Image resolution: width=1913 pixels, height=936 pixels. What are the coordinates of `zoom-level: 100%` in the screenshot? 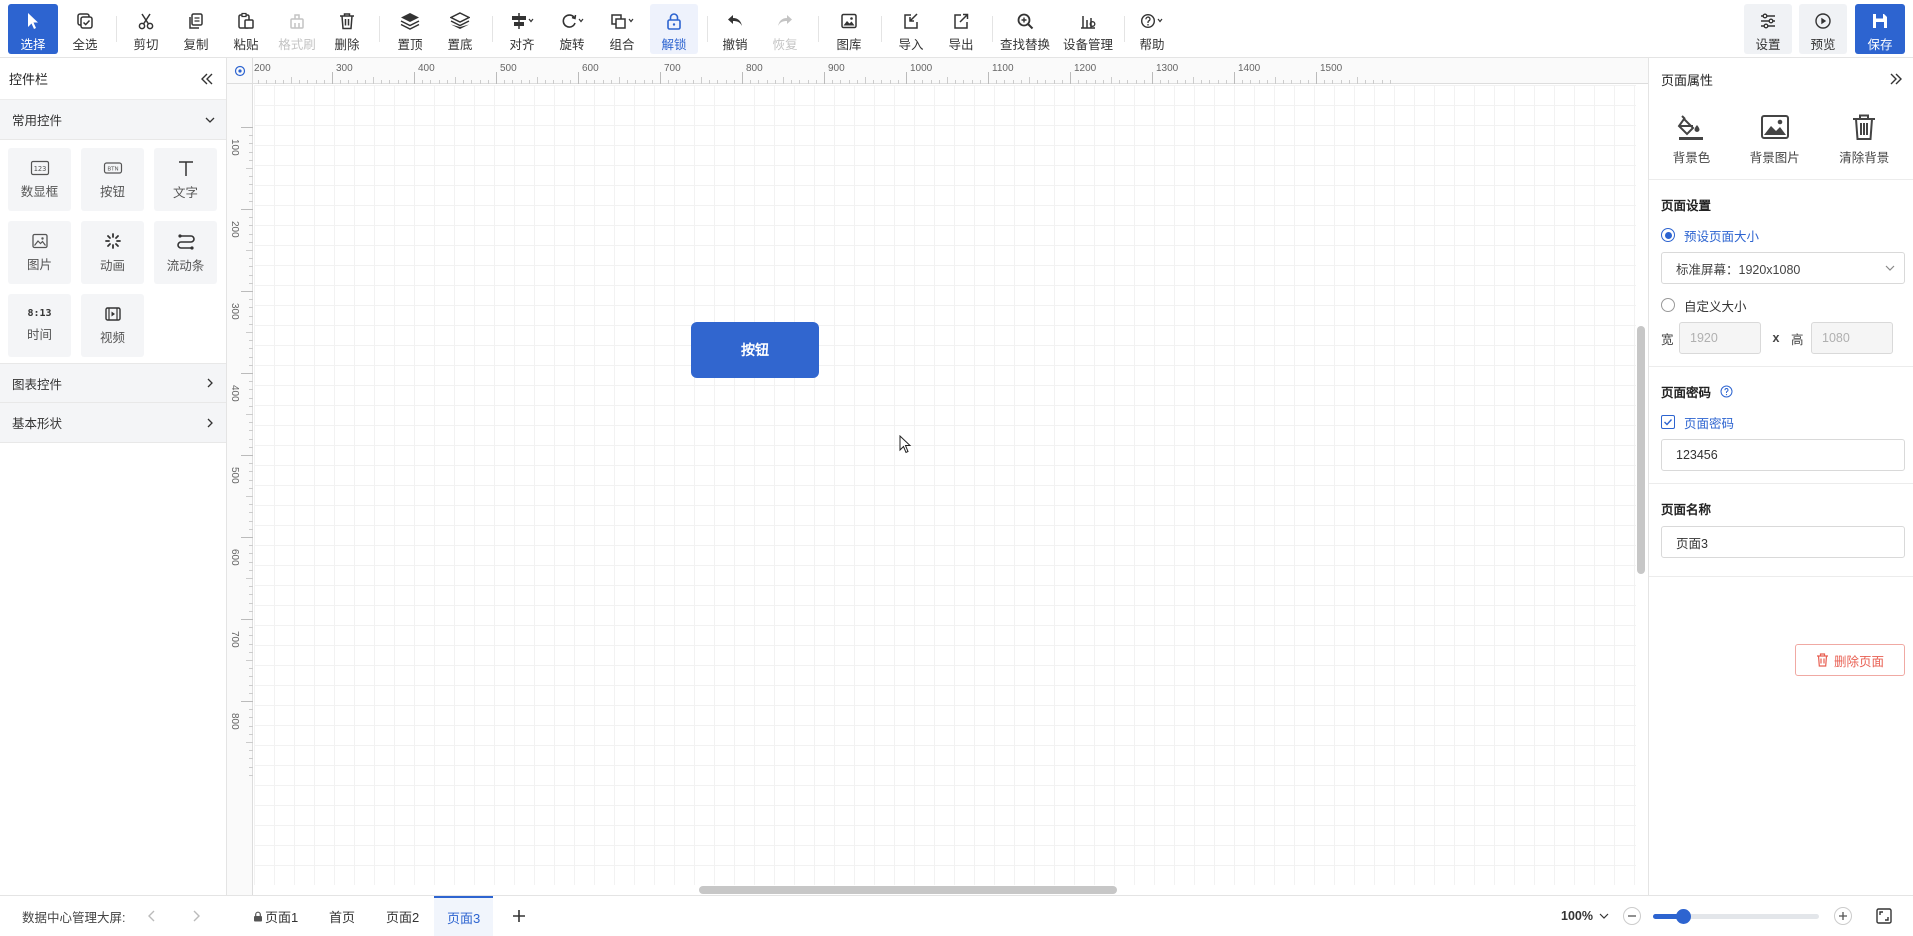 It's located at (1585, 916).